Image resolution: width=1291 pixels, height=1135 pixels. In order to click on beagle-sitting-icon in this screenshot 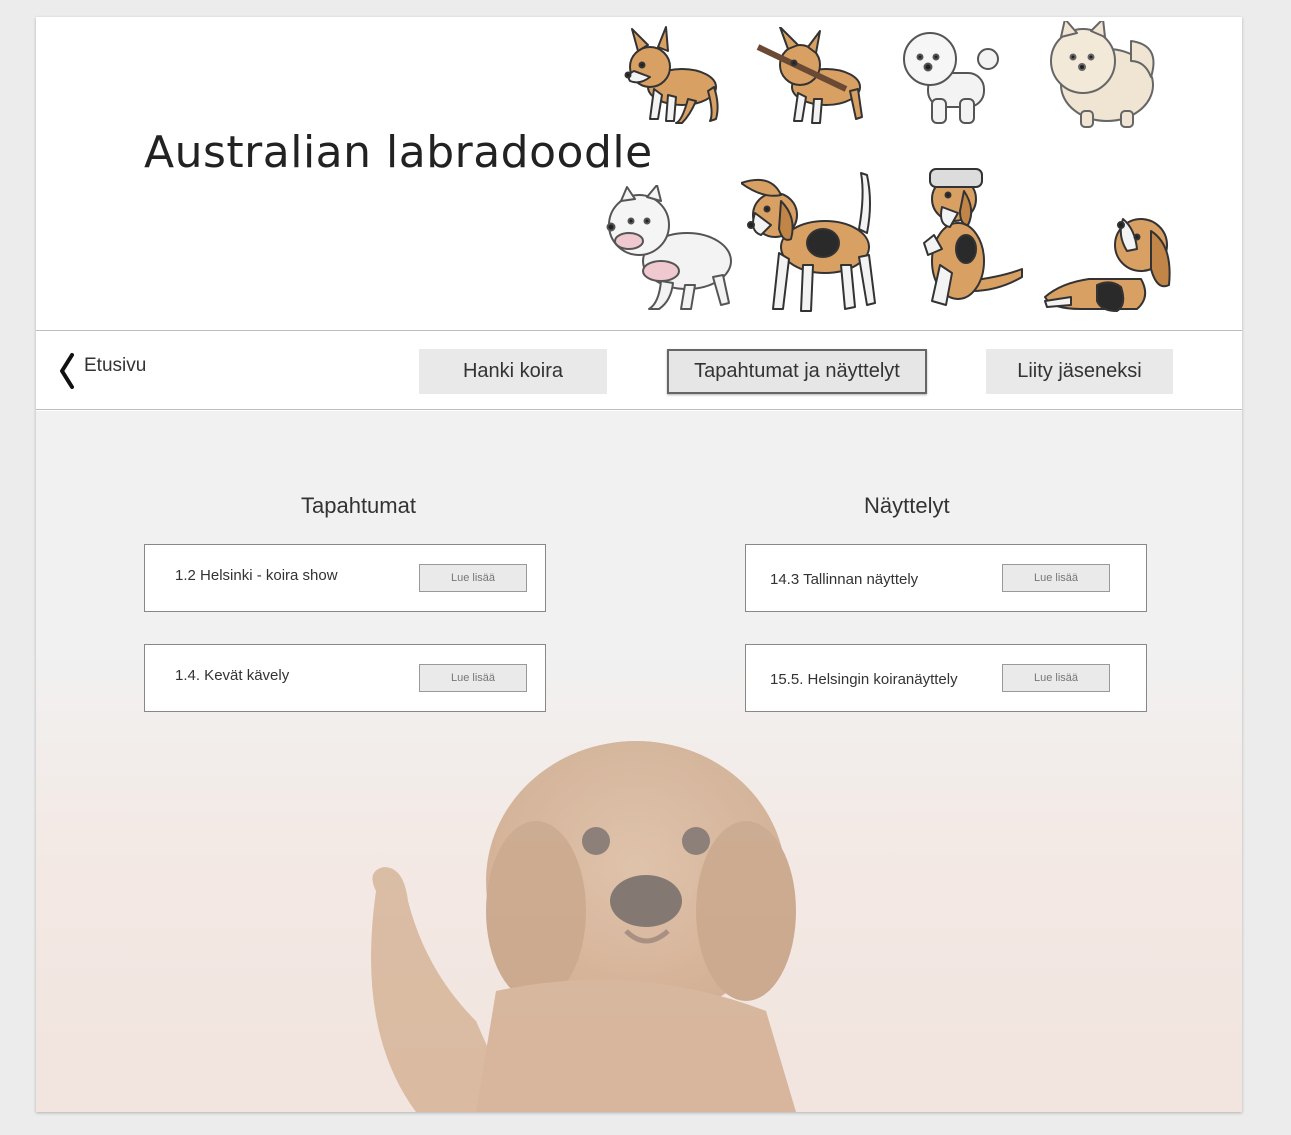, I will do `click(973, 237)`.